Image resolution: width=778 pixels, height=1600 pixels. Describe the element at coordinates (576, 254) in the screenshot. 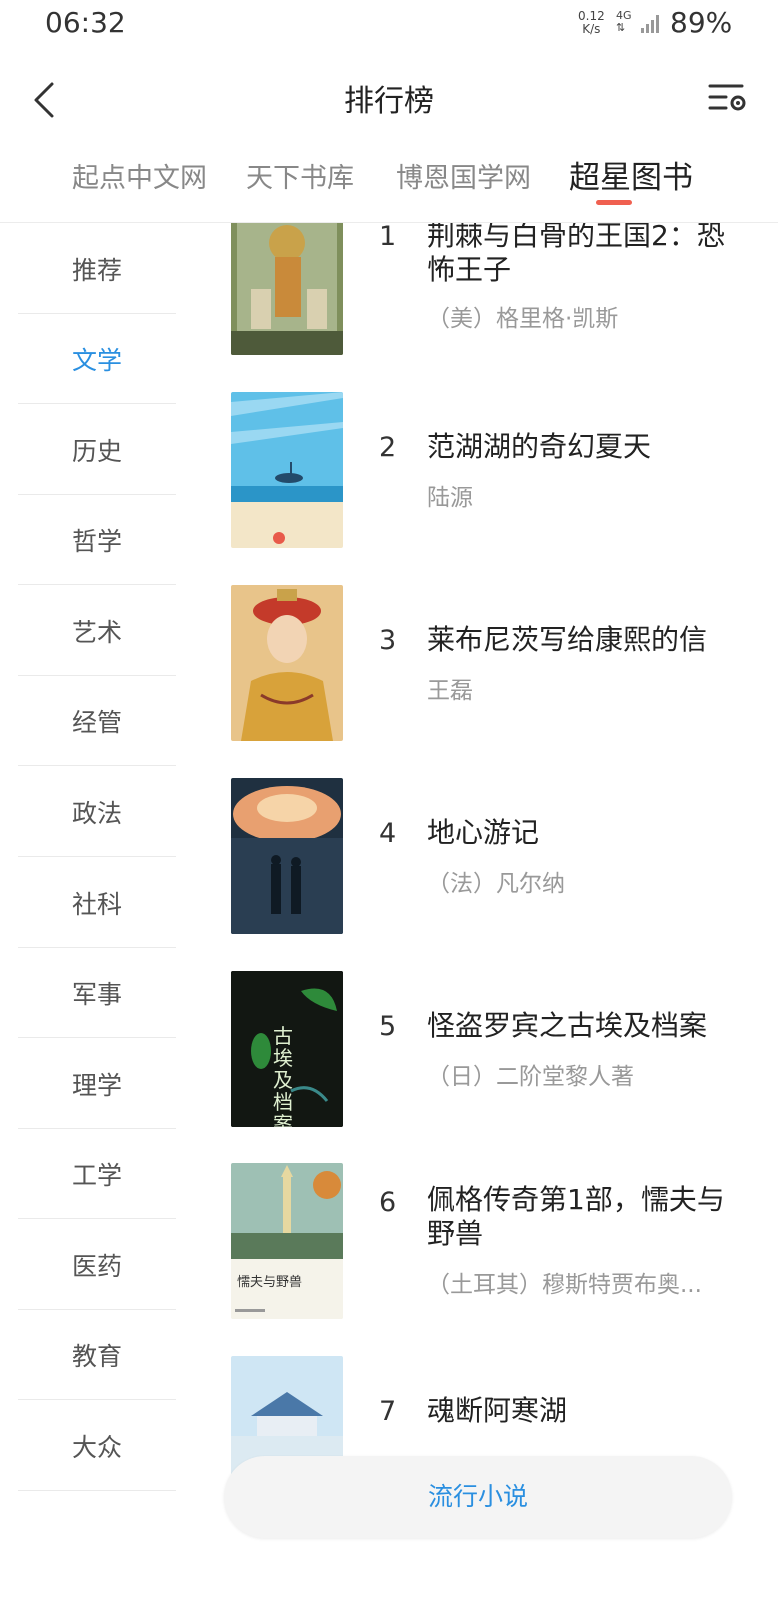

I see `book-title: 荆棘与白骨的王国2：恐怖王子` at that location.